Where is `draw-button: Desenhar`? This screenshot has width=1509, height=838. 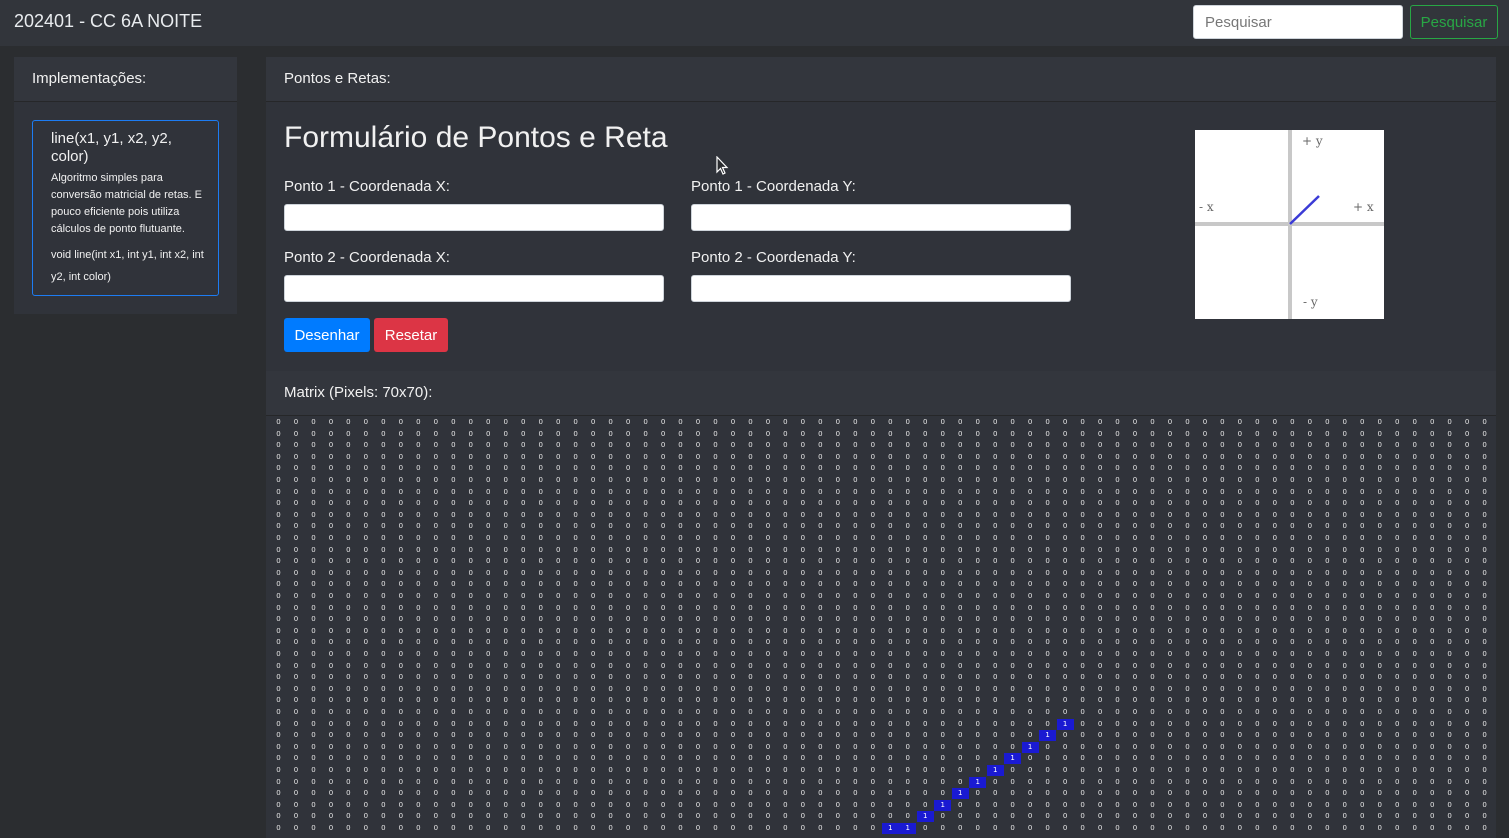 draw-button: Desenhar is located at coordinates (327, 335).